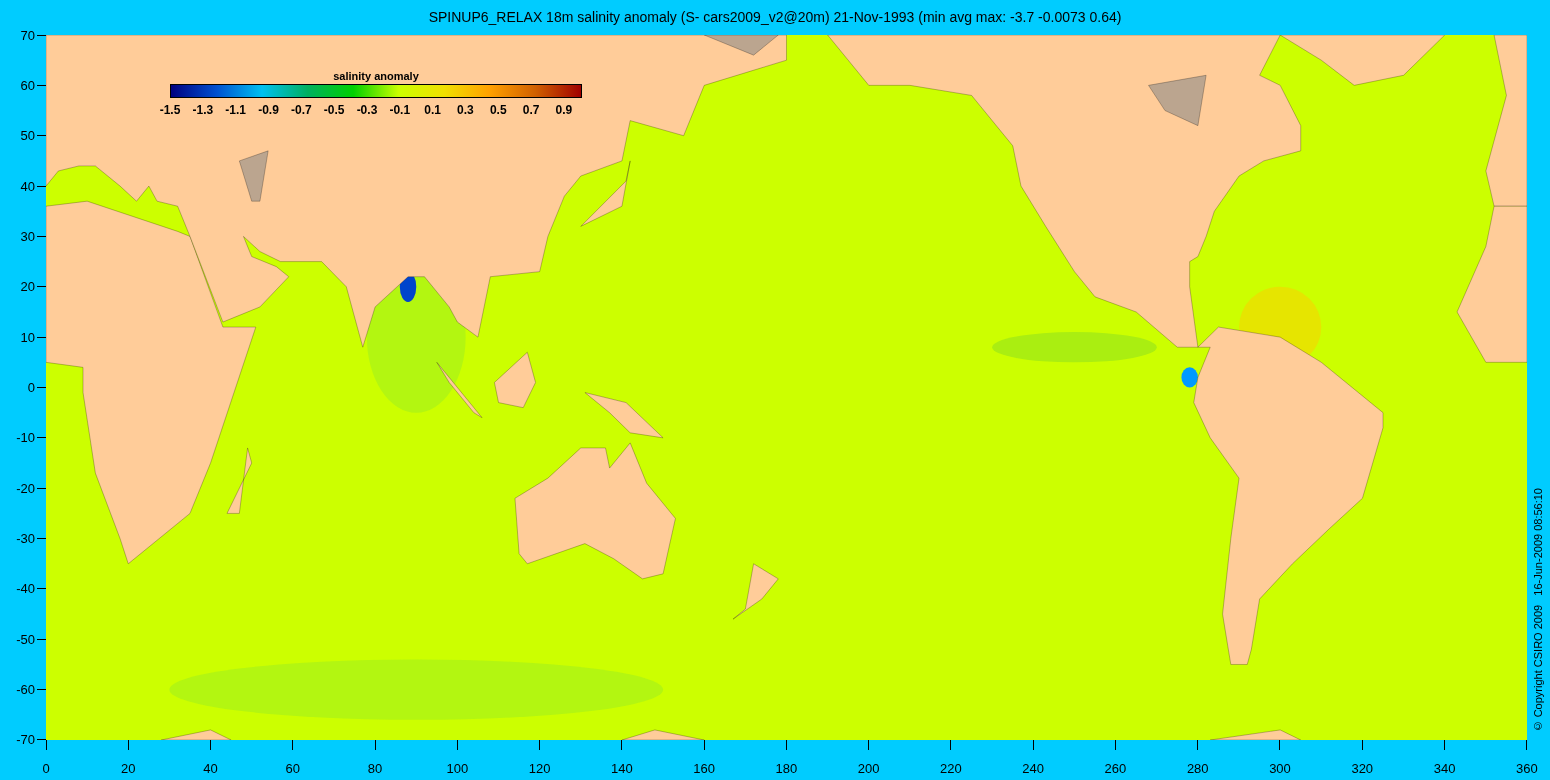 This screenshot has height=780, width=1550. Describe the element at coordinates (25, 639) in the screenshot. I see `axis-tick-label: -50` at that location.